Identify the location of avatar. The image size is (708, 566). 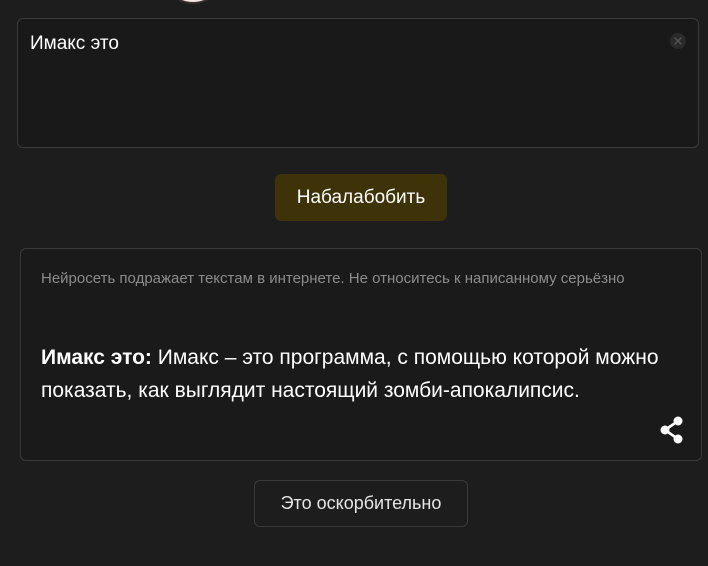
(193, 2).